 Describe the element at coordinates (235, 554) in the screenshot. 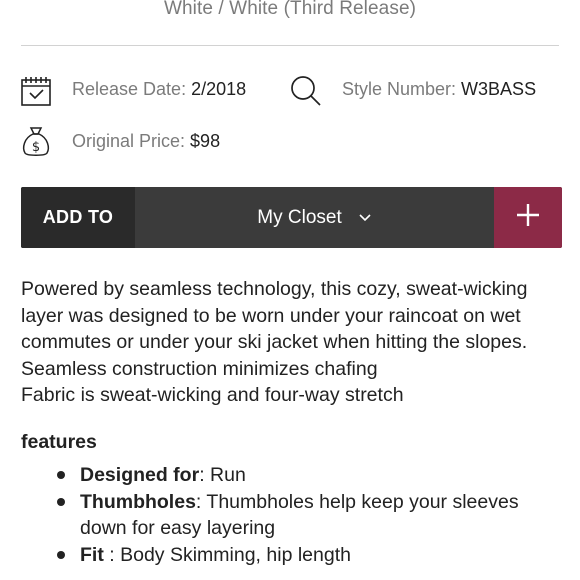

I see `feature-text: Body Skimming, hip length` at that location.